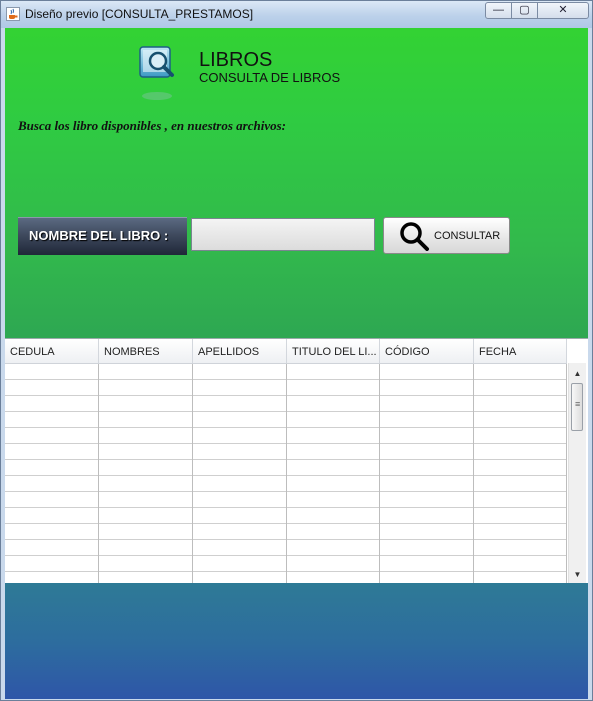 The height and width of the screenshot is (701, 593). What do you see at coordinates (427, 351) in the screenshot?
I see `column-header-codigo: CÓDIGO` at bounding box center [427, 351].